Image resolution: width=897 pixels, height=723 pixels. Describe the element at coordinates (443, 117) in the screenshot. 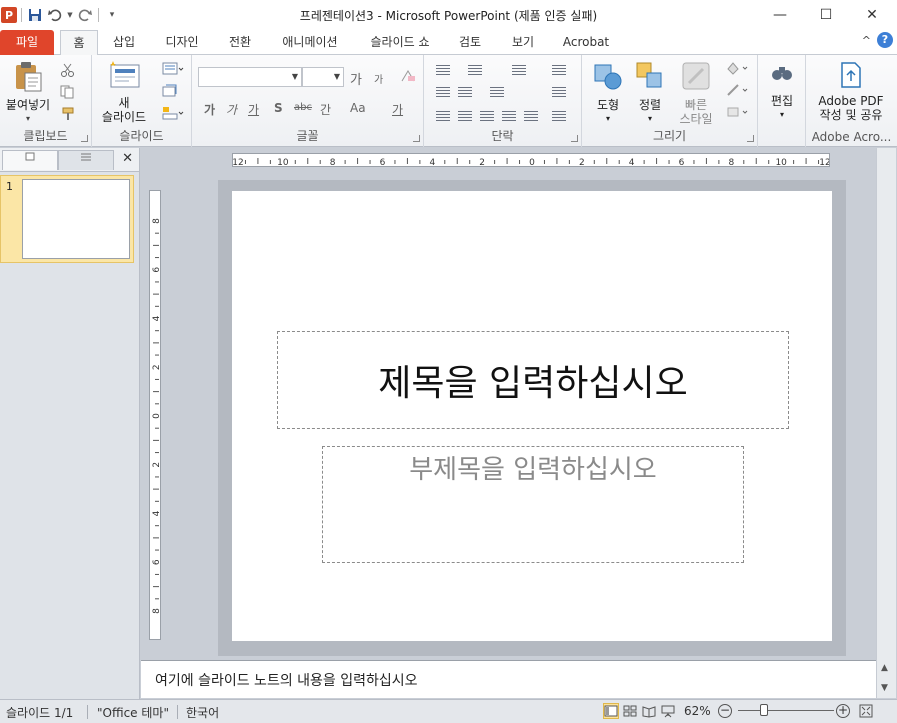

I see `align-left-icon` at that location.